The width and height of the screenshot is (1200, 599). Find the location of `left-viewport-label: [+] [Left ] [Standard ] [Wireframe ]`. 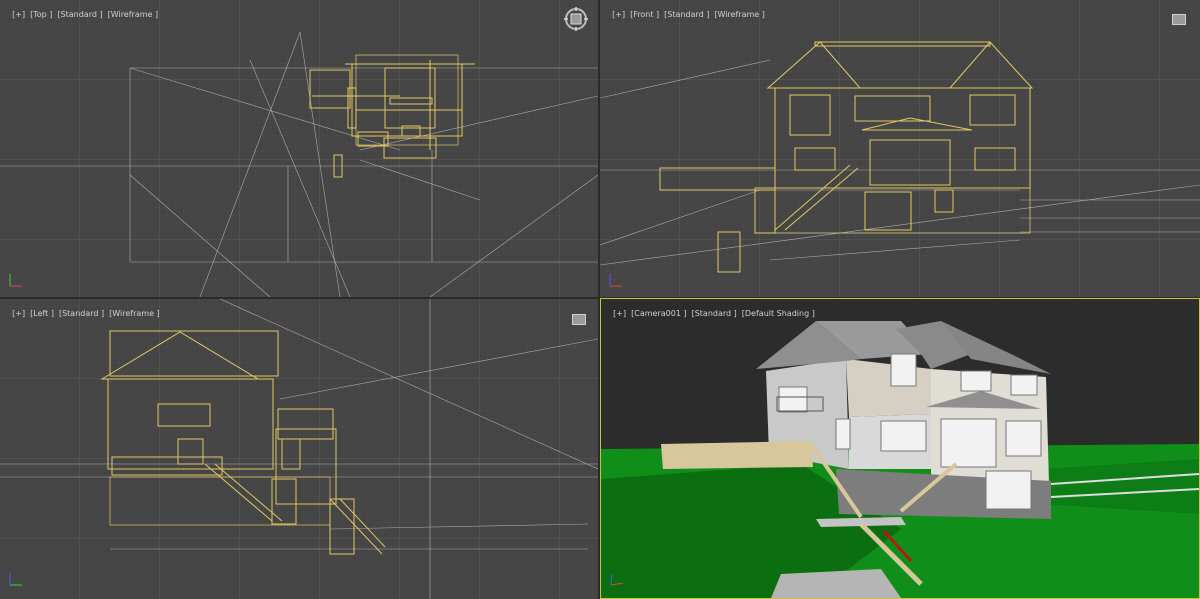

left-viewport-label: [+] [Left ] [Standard ] [Wireframe ] is located at coordinates (83, 313).